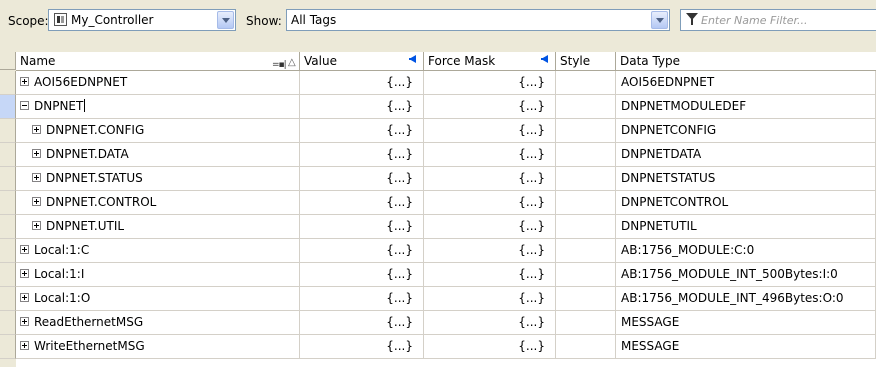  Describe the element at coordinates (746, 202) in the screenshot. I see `data-type-cell: DNPNETCONTROL` at that location.